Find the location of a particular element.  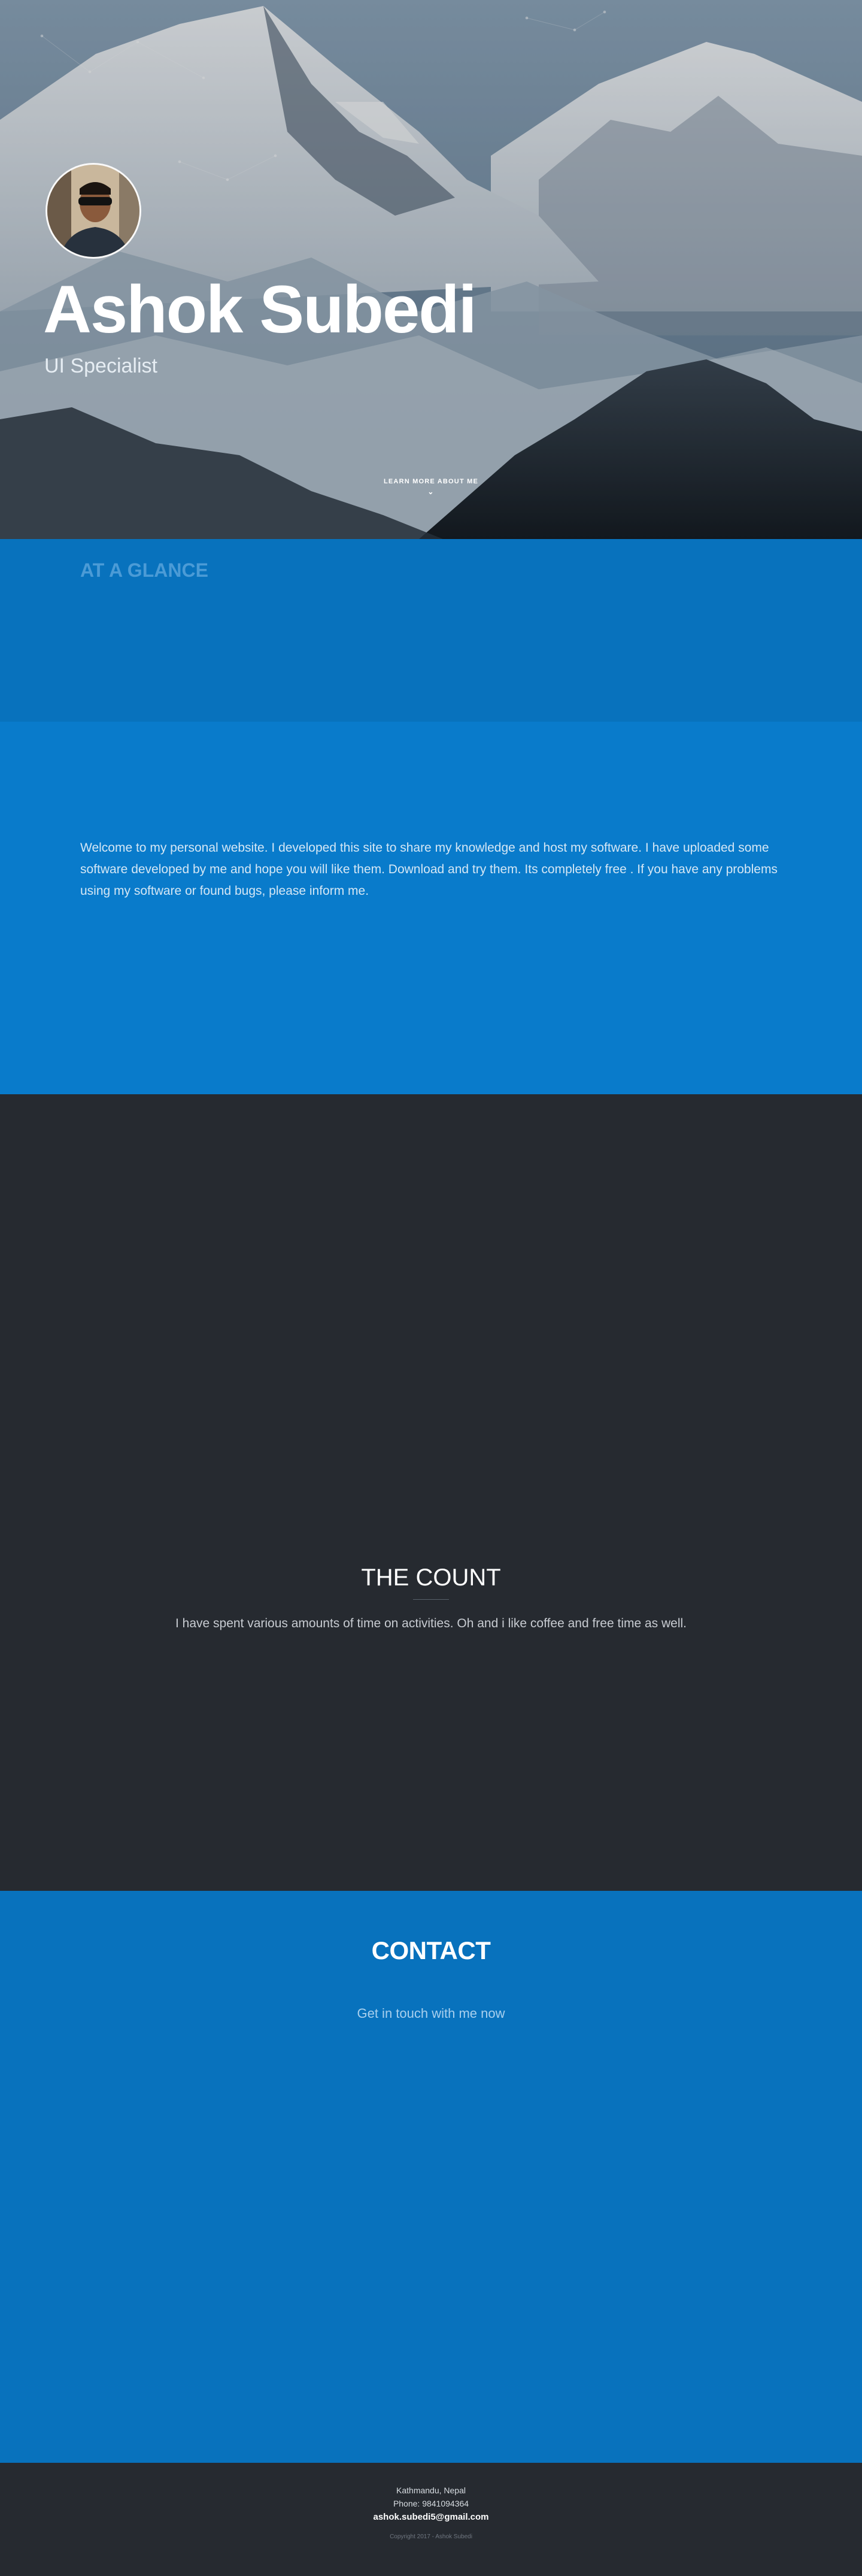

at-a-glance-section: AT A GLANCE is located at coordinates (431, 630).